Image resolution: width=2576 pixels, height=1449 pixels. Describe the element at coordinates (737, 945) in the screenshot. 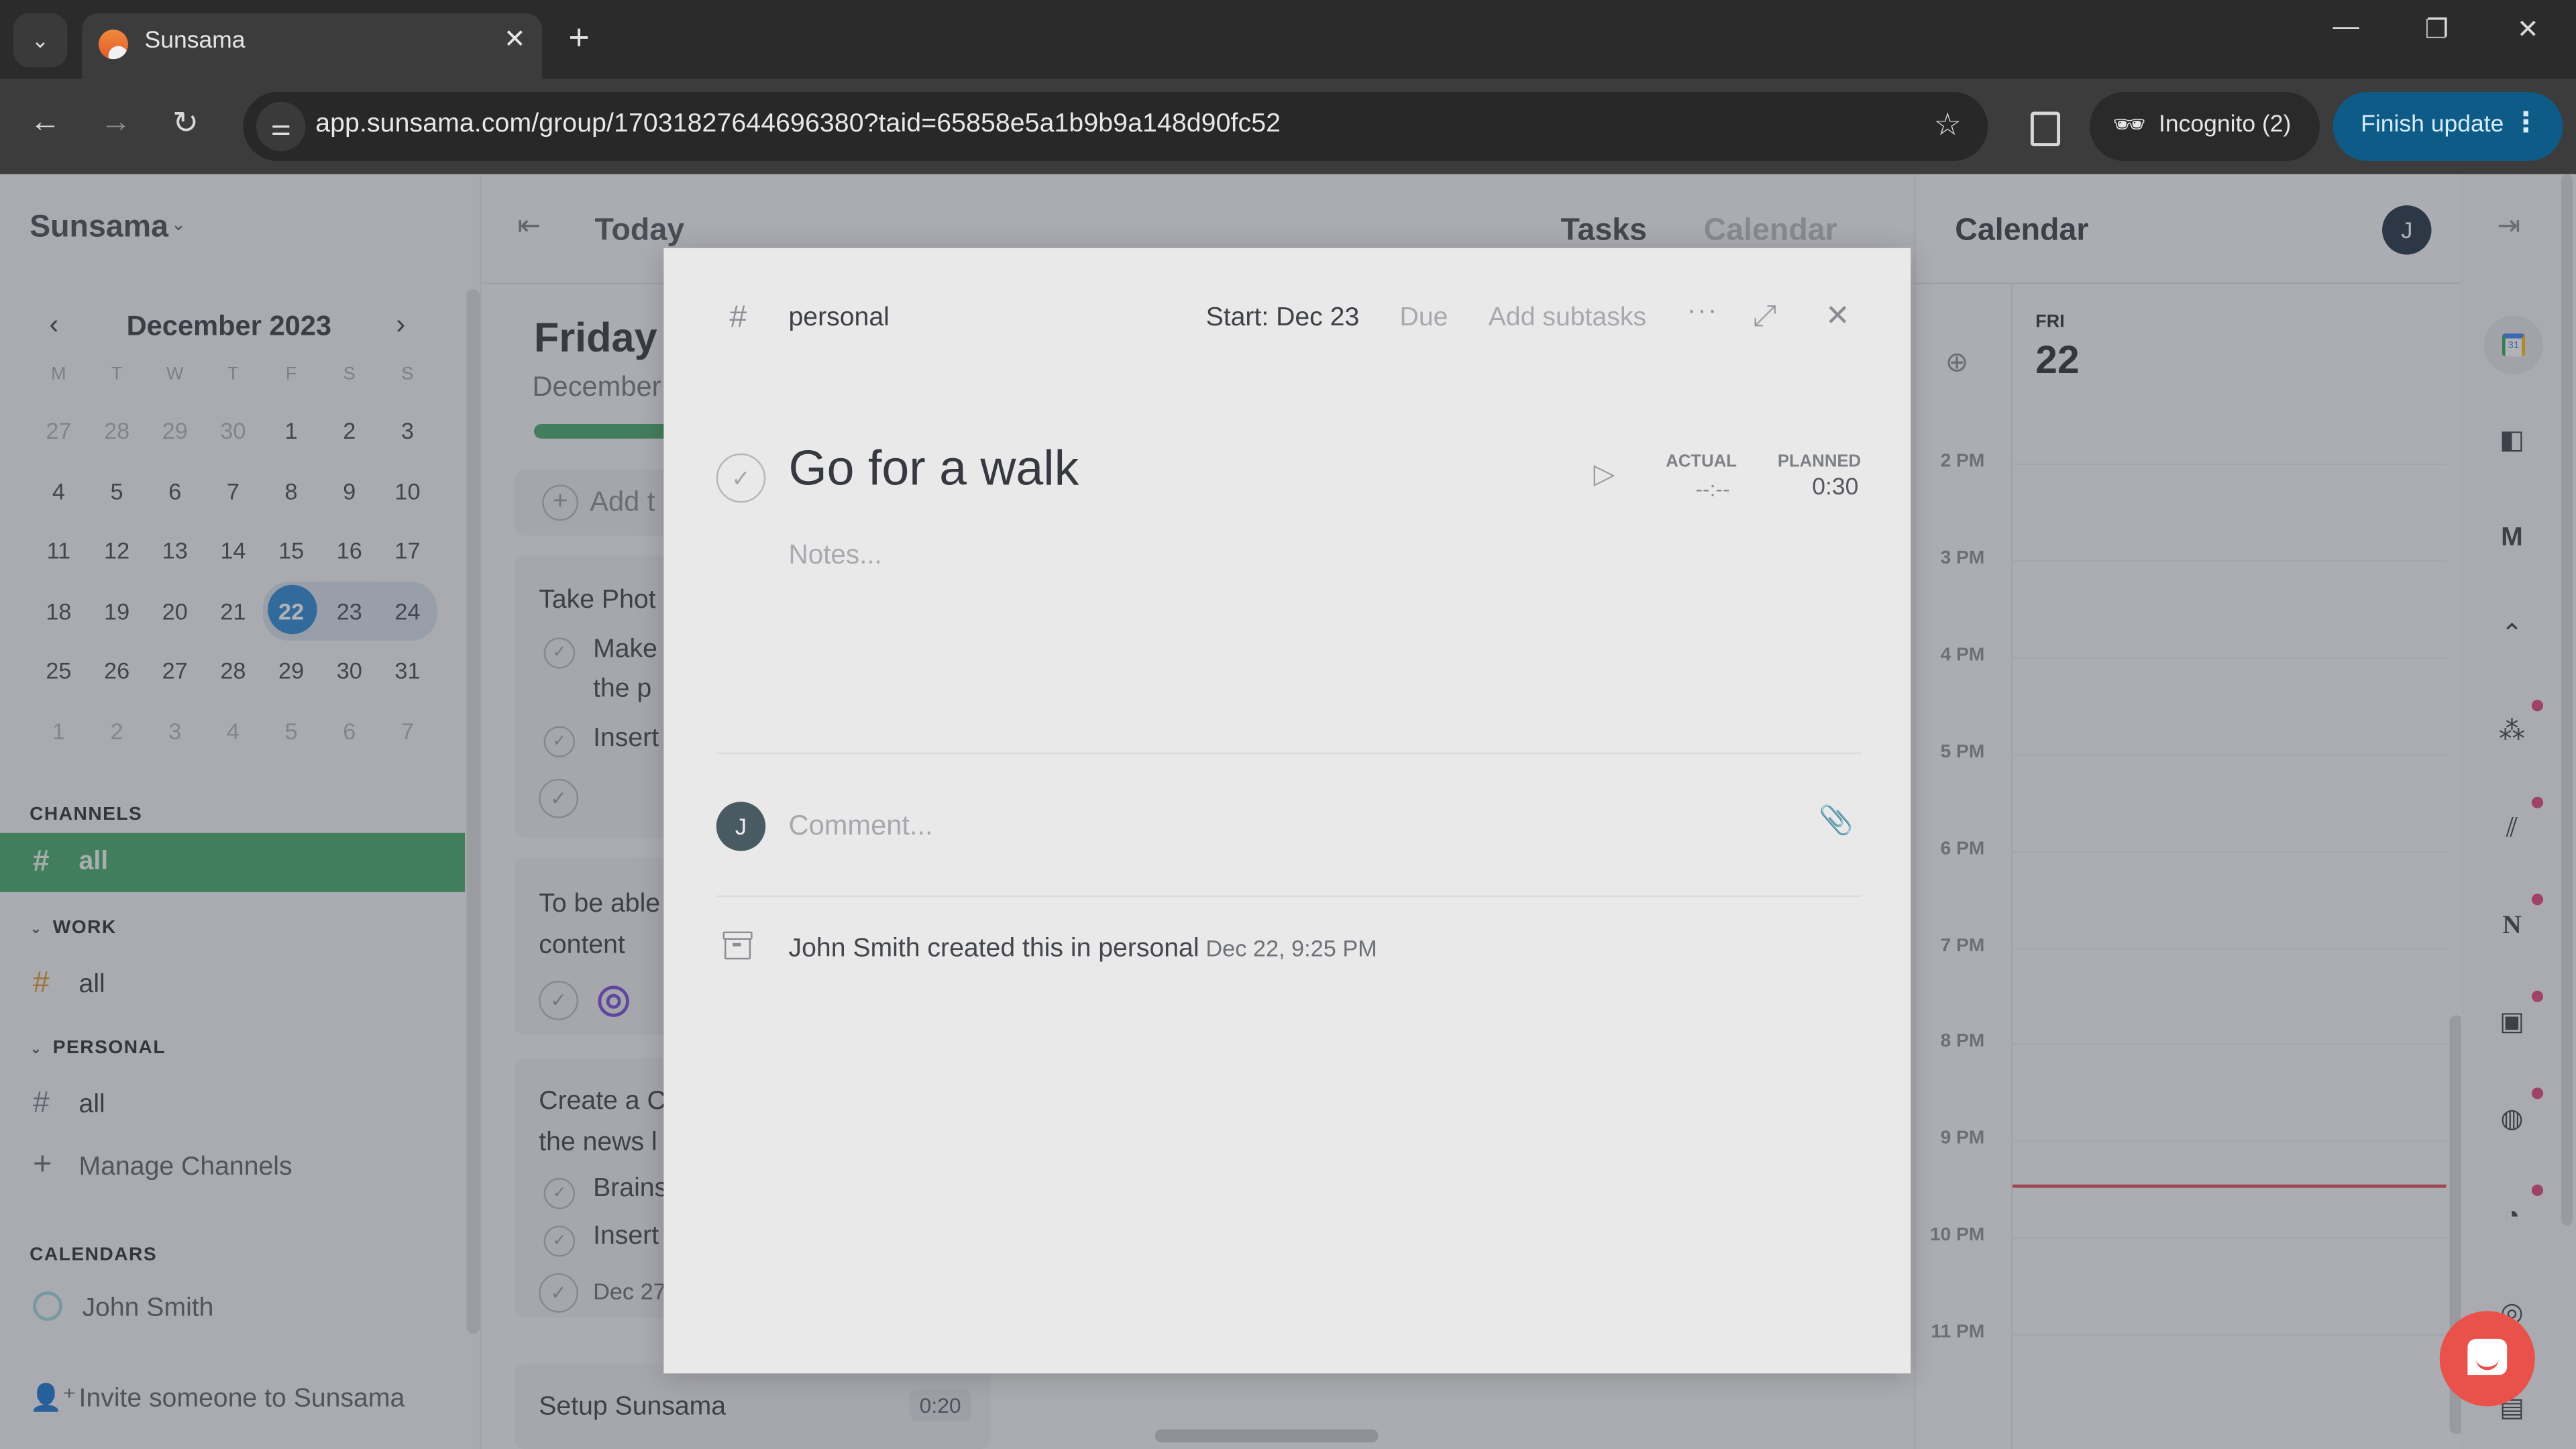

I see `archive-box-icon` at that location.